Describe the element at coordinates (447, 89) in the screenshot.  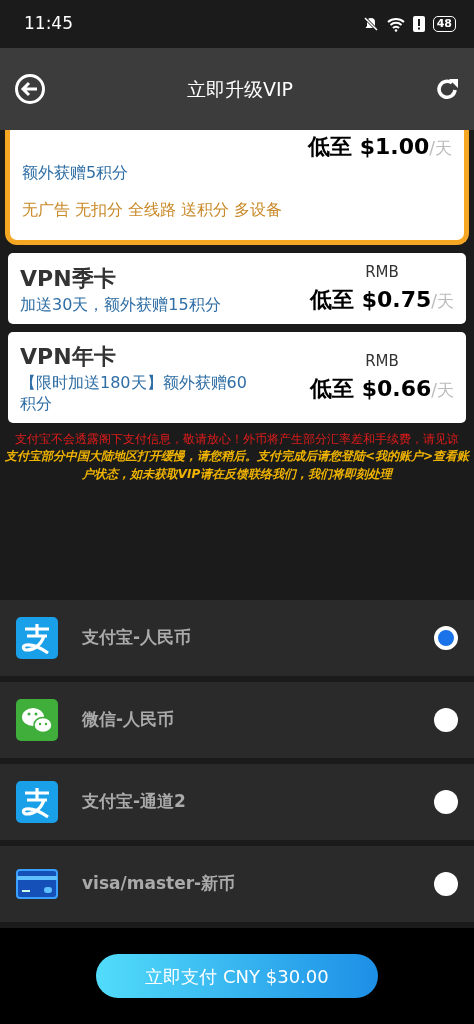
I see `refresh-icon` at that location.